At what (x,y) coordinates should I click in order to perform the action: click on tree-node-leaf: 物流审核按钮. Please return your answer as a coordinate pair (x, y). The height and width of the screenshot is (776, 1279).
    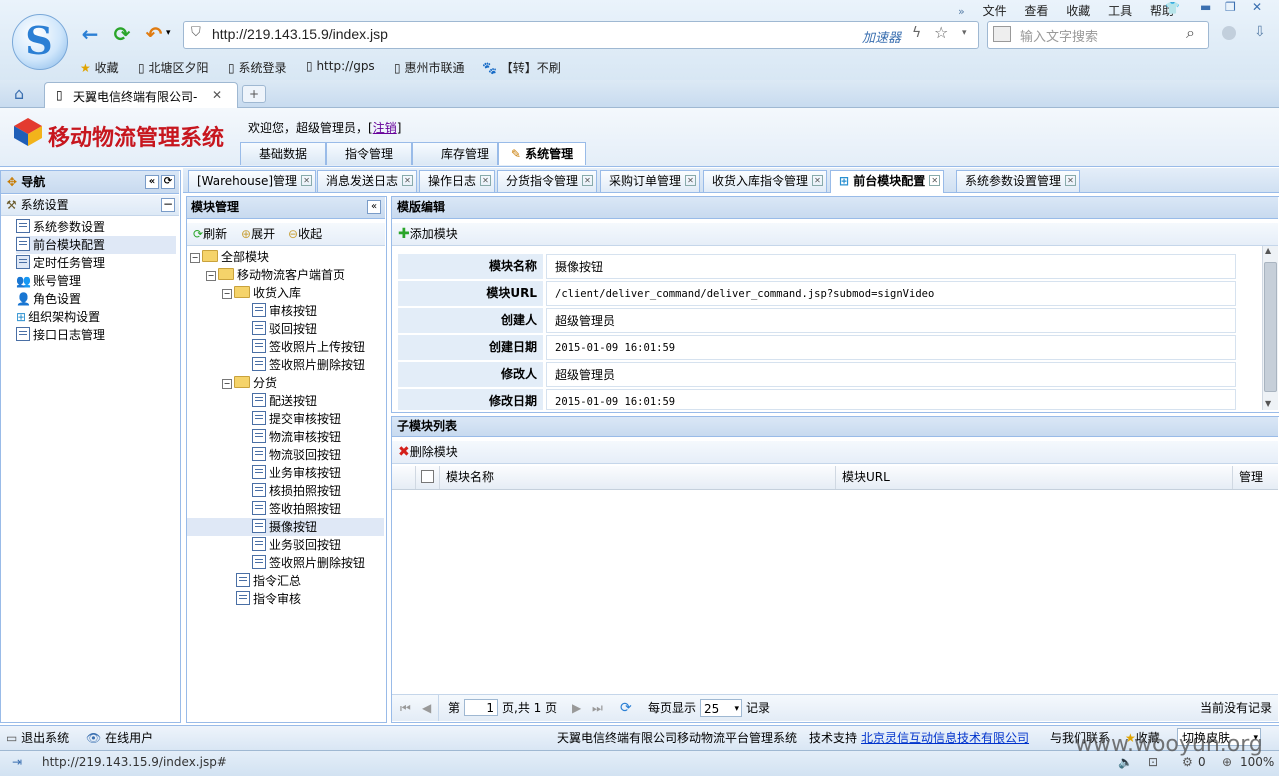
    Looking at the image, I should click on (296, 437).